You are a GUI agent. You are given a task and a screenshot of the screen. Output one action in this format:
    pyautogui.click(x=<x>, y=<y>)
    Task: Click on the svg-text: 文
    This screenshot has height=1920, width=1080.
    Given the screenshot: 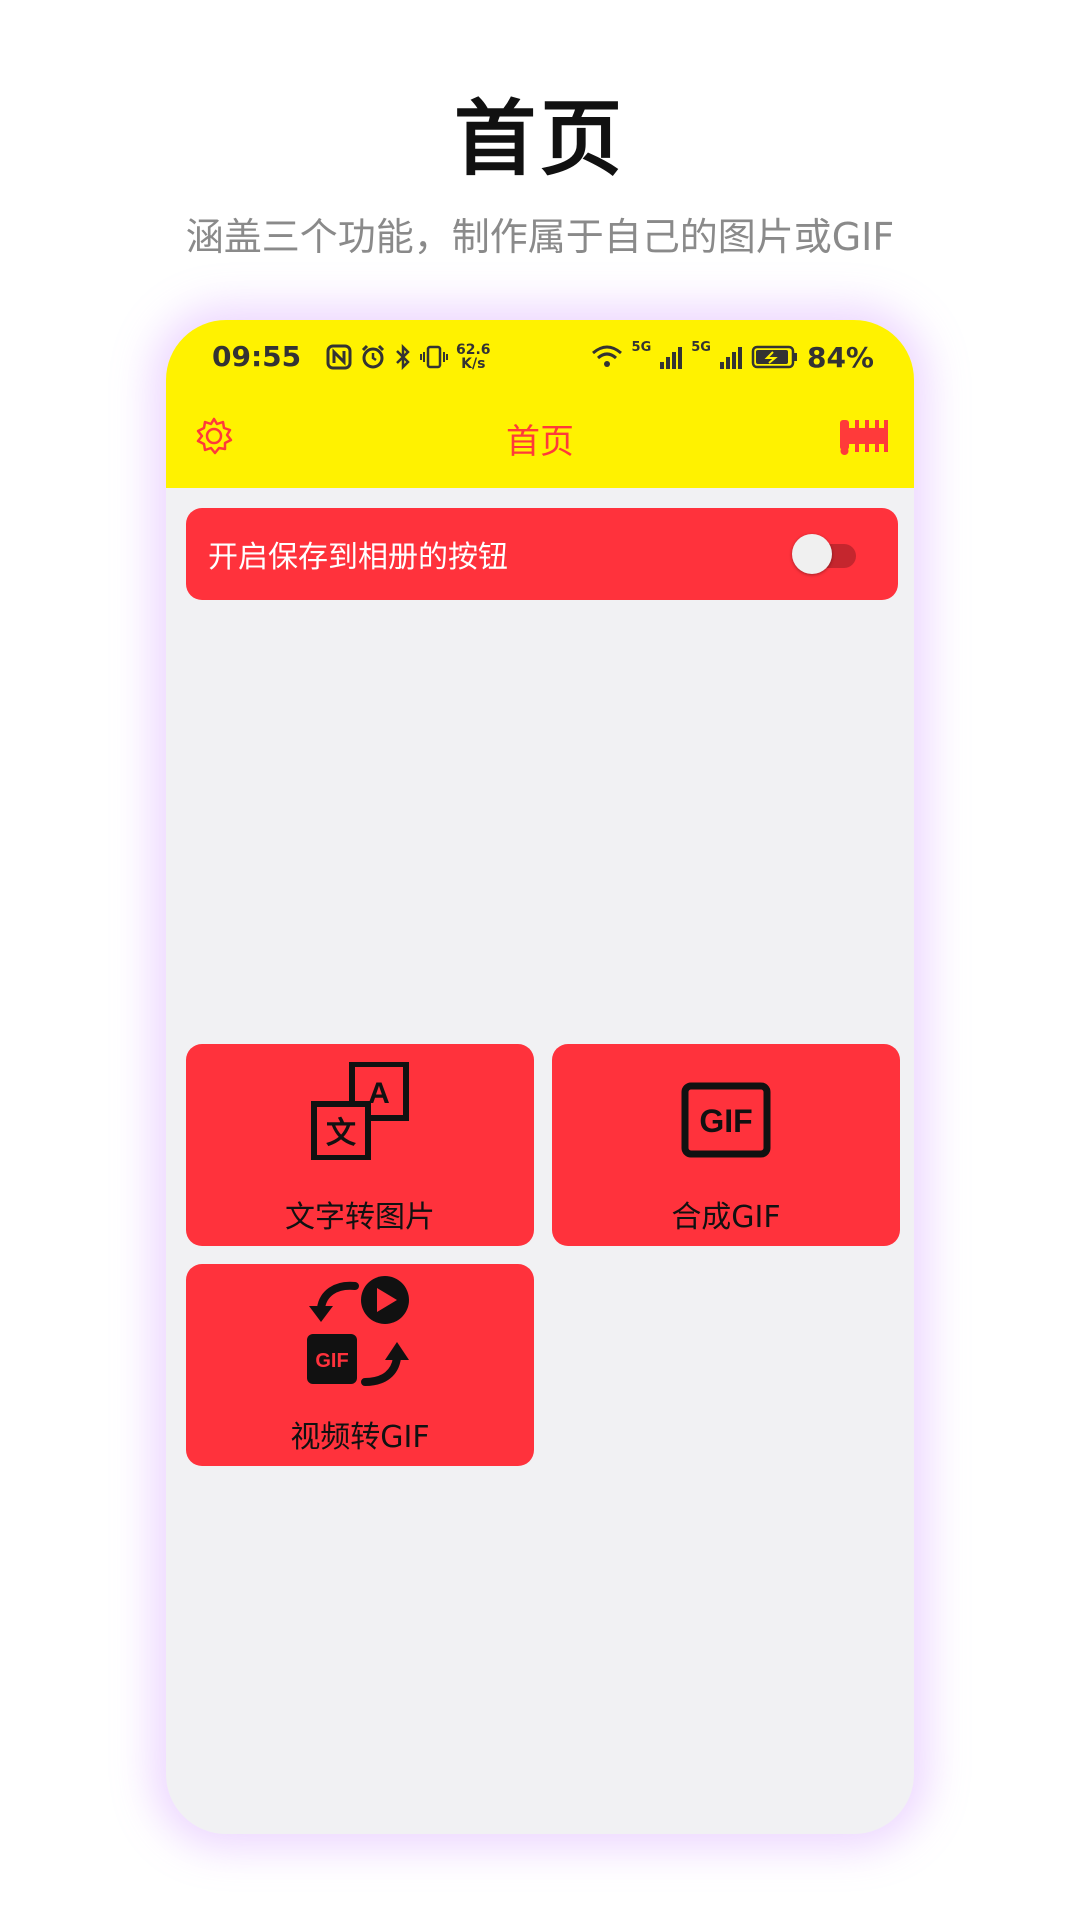 What is the action you would take?
    pyautogui.click(x=341, y=1133)
    